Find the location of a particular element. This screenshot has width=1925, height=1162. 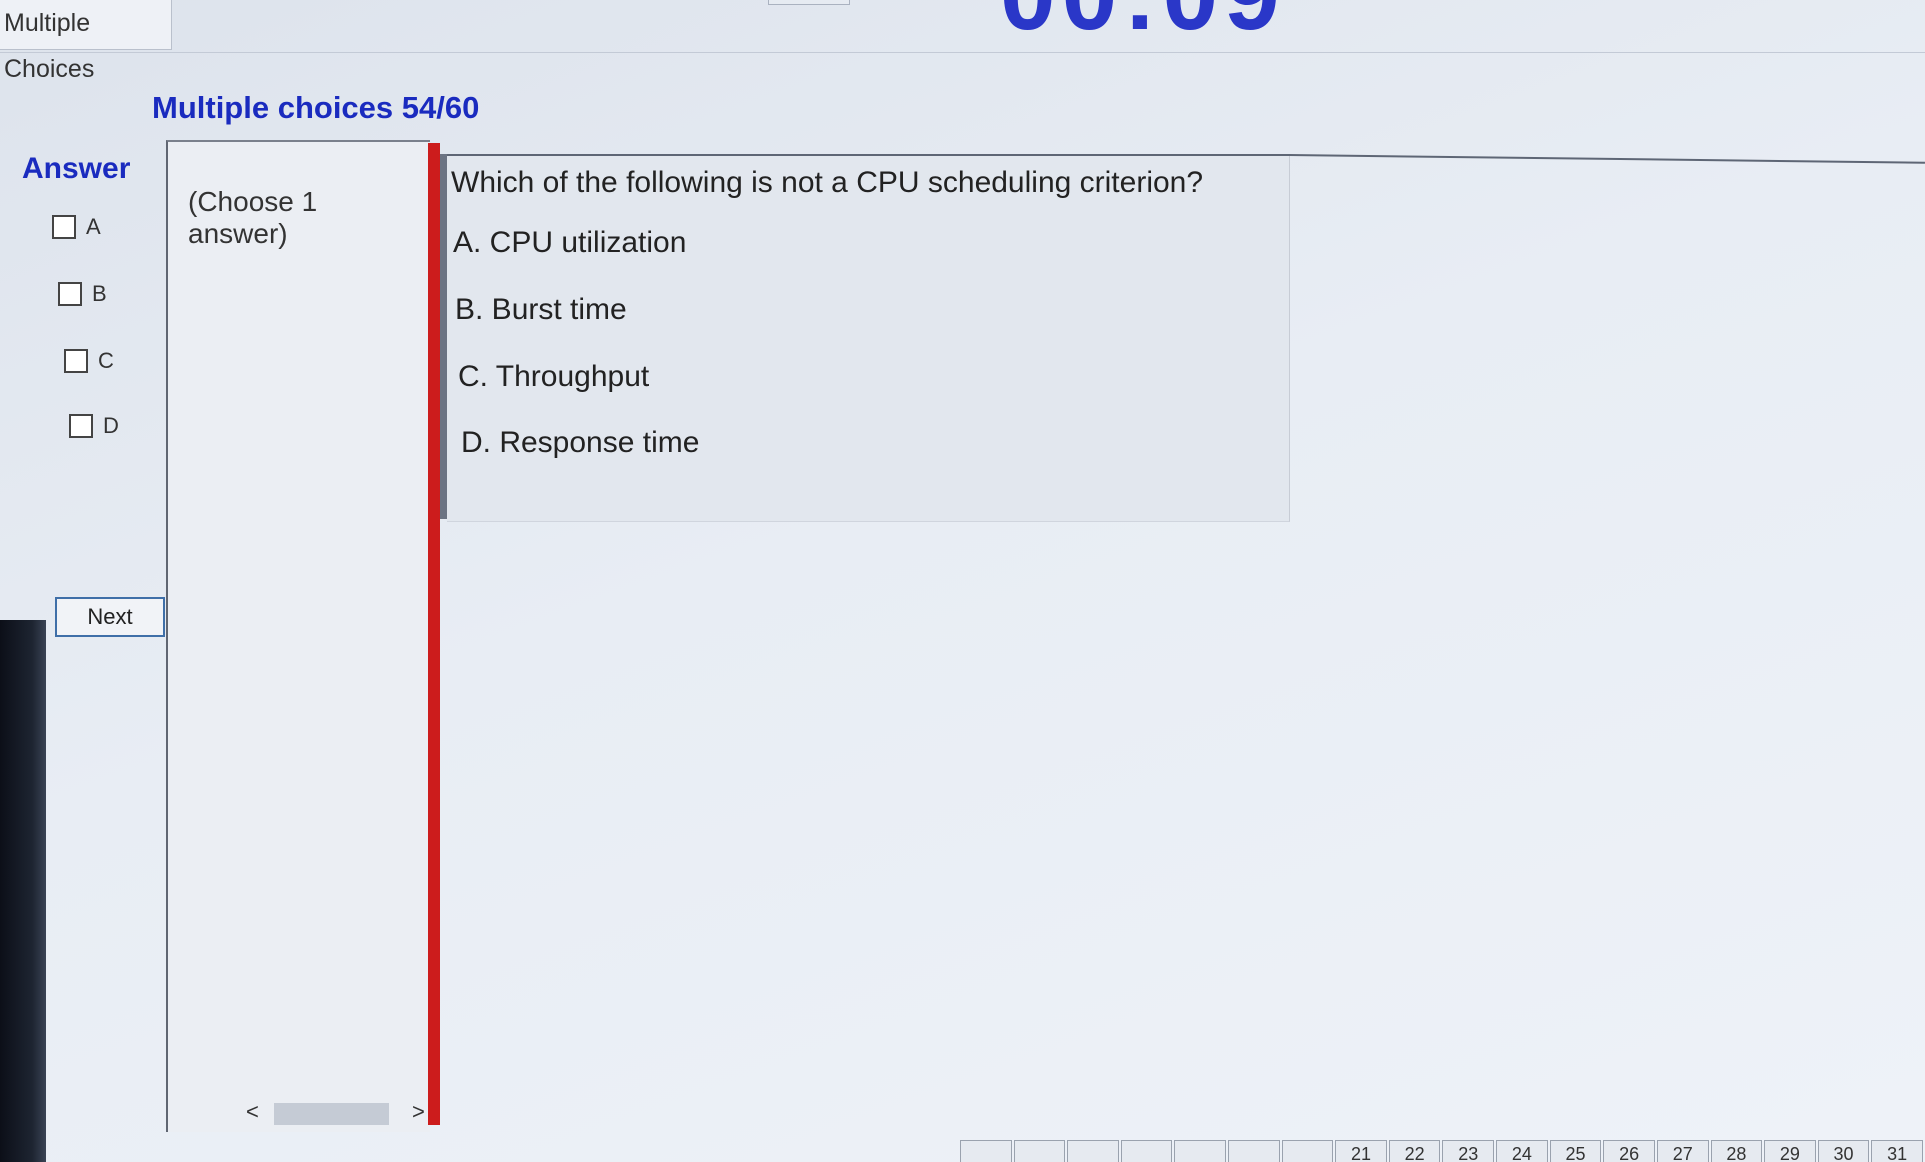

tab-multiple-choices: Multiple Choices is located at coordinates (86, 41).